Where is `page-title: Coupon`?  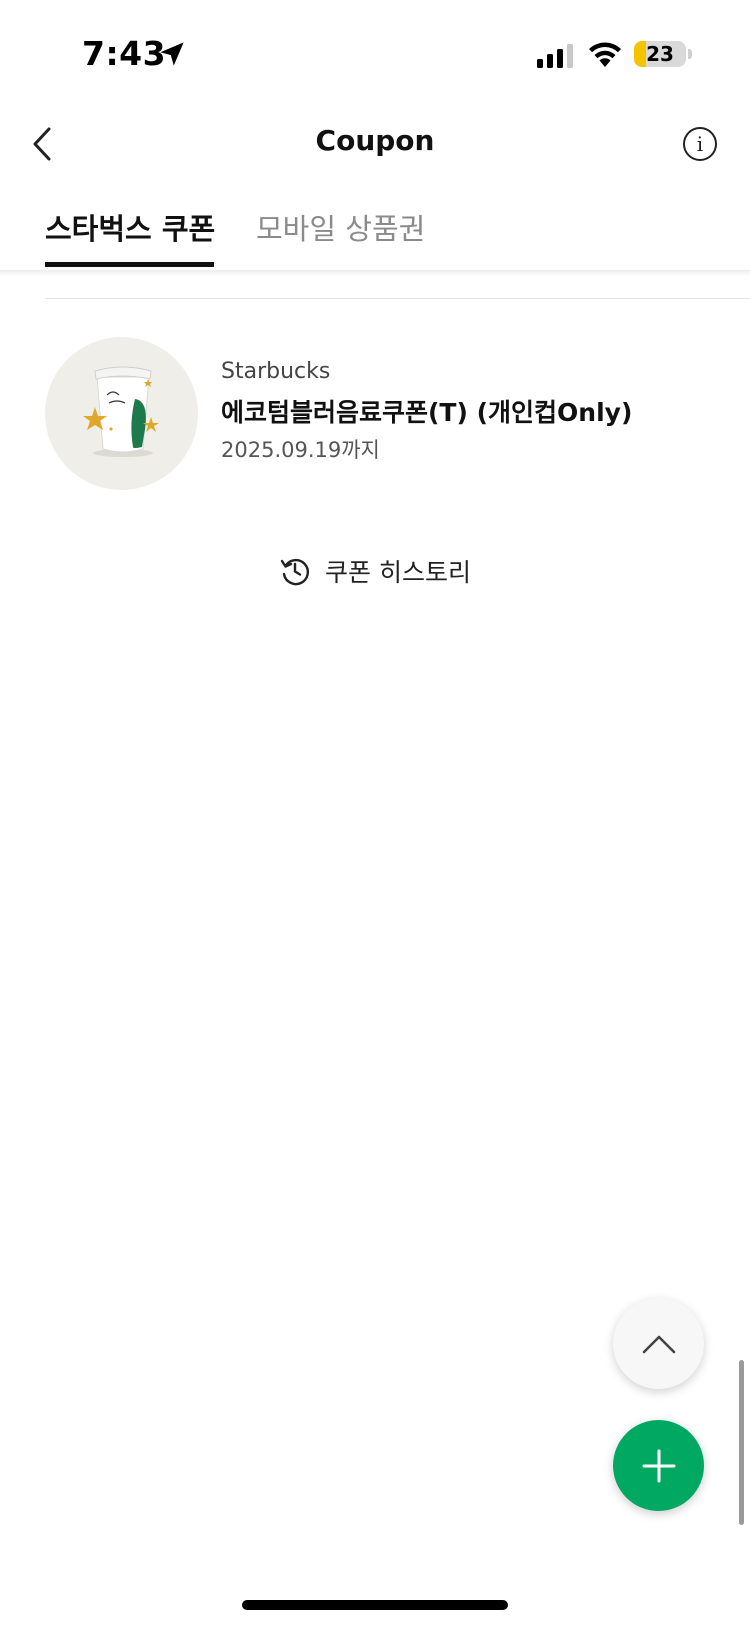
page-title: Coupon is located at coordinates (375, 140).